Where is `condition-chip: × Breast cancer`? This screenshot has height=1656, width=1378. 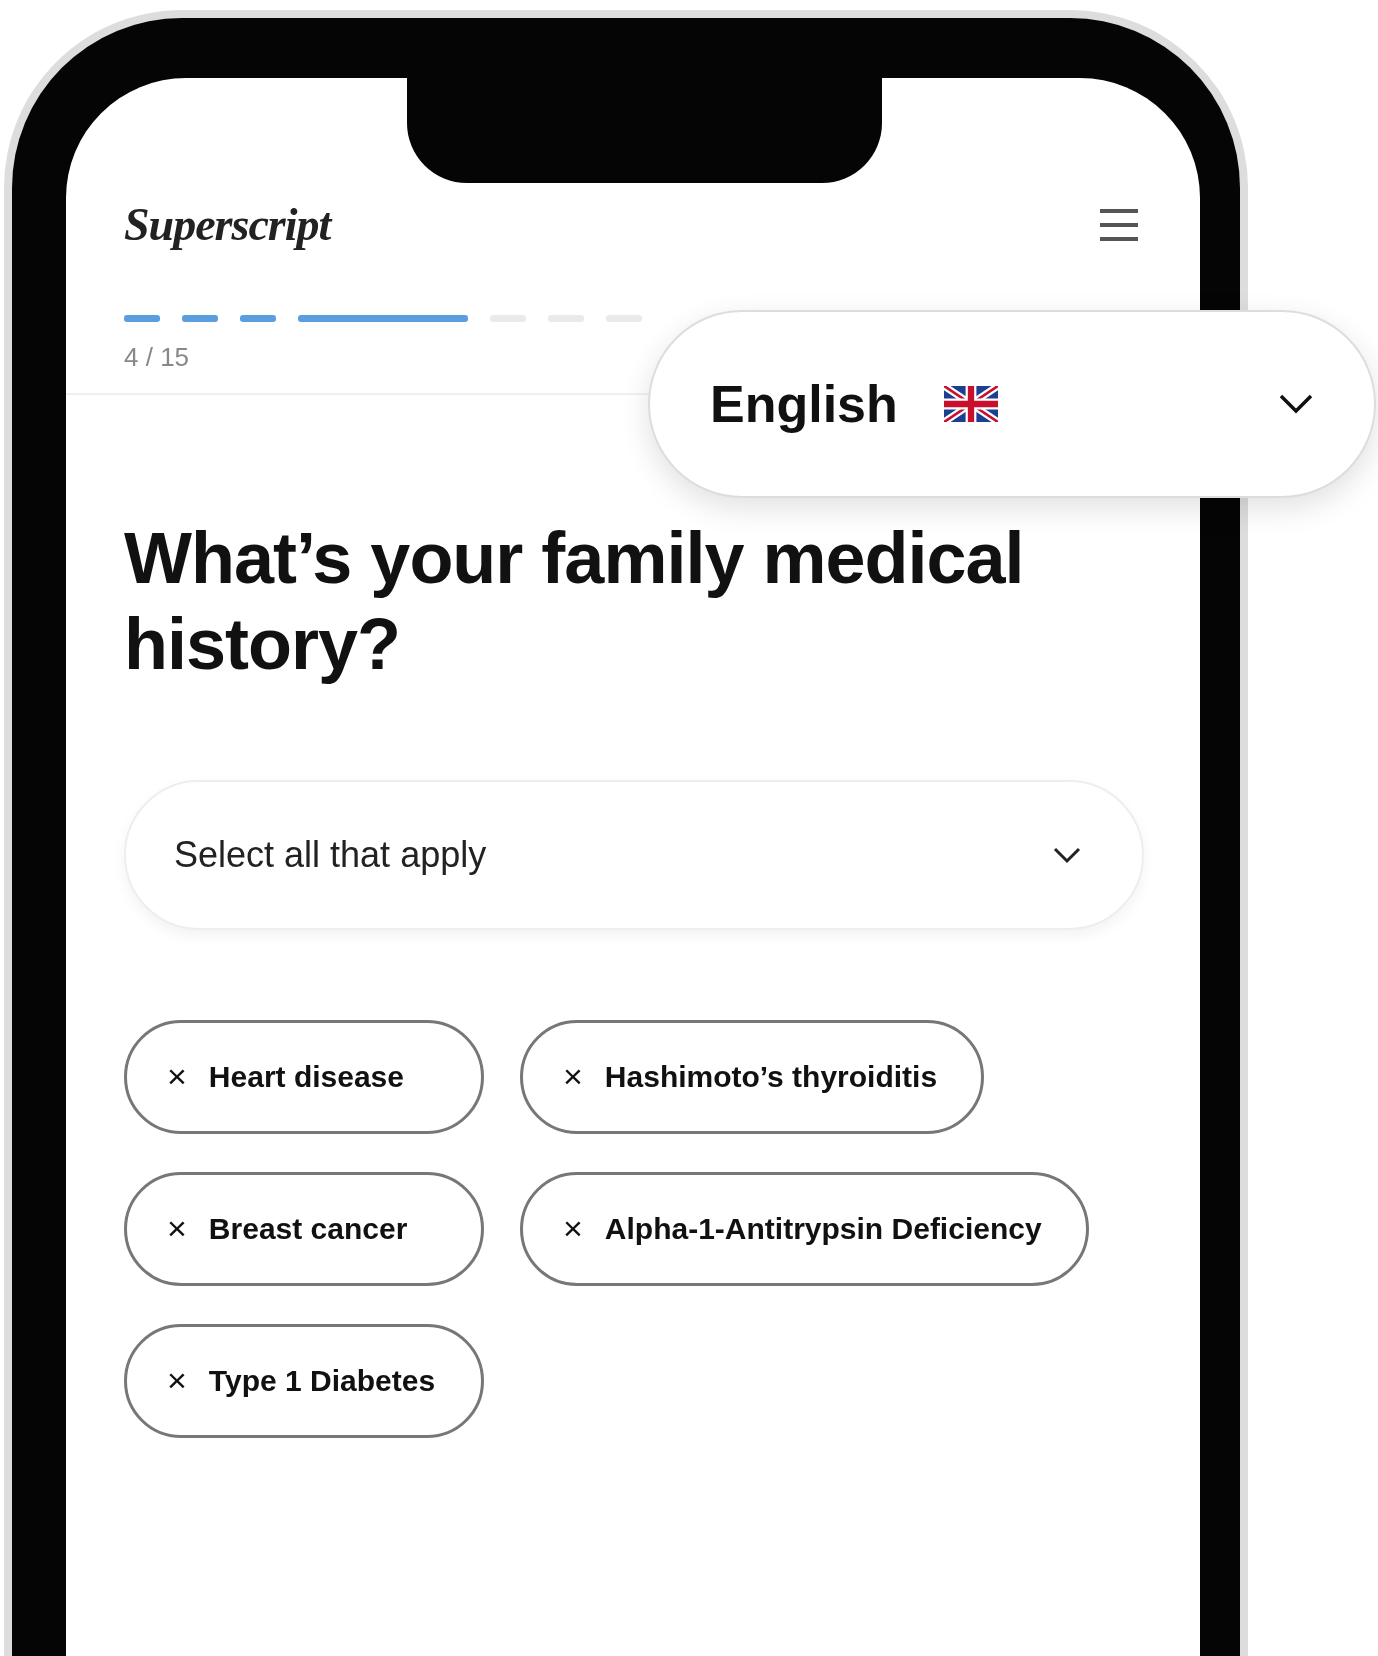 condition-chip: × Breast cancer is located at coordinates (304, 1228).